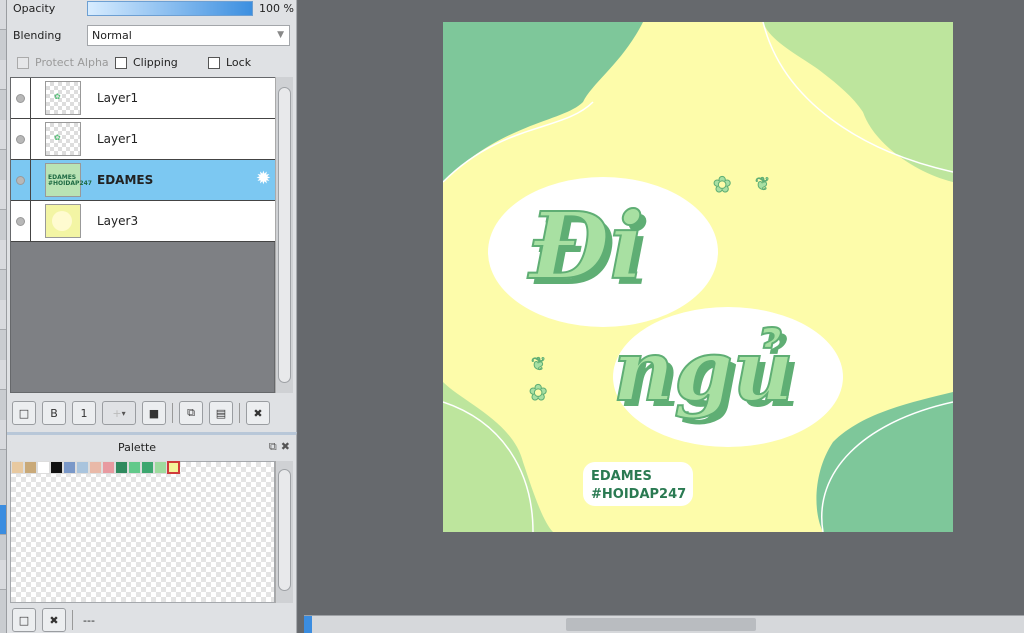  I want to click on delete-swatch-button: ✖, so click(54, 620).